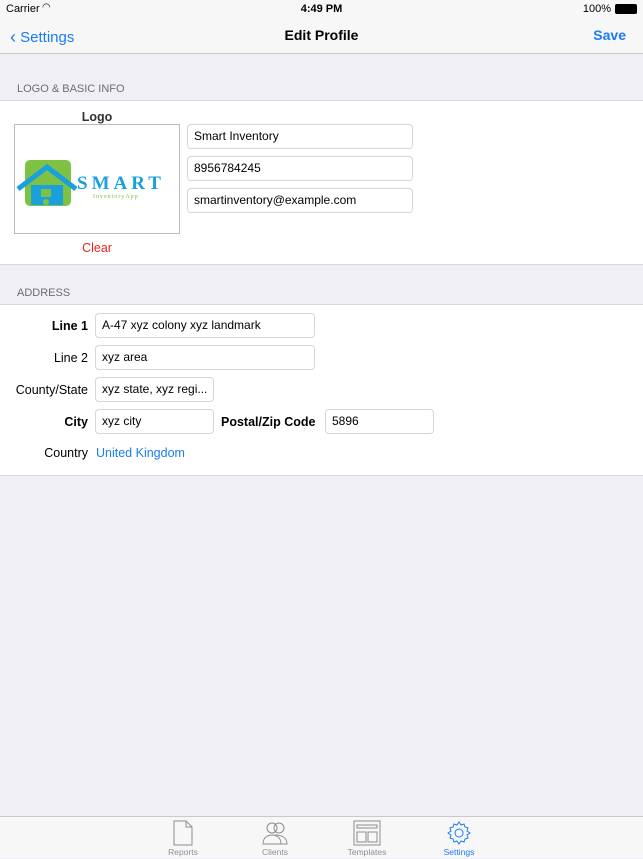 Image resolution: width=643 pixels, height=859 pixels. What do you see at coordinates (367, 852) in the screenshot?
I see `tab-label: Templates` at bounding box center [367, 852].